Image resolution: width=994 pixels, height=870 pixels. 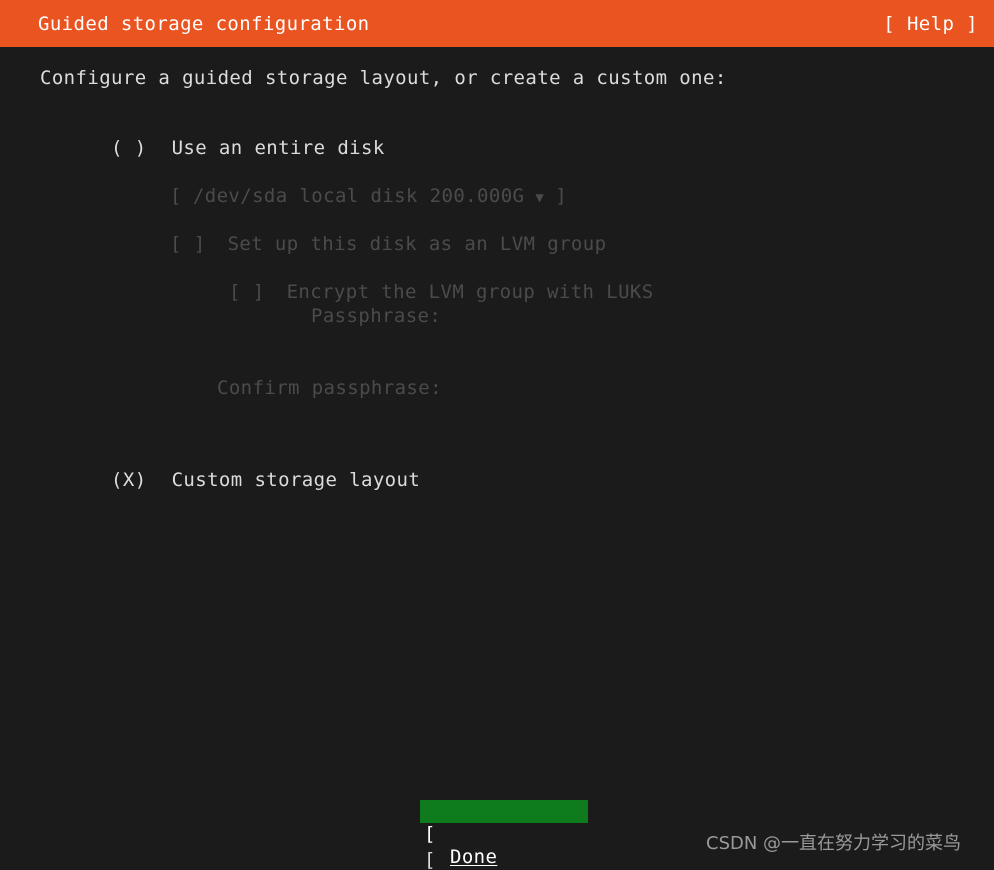 I want to click on passphrase-input, so click(x=675, y=316).